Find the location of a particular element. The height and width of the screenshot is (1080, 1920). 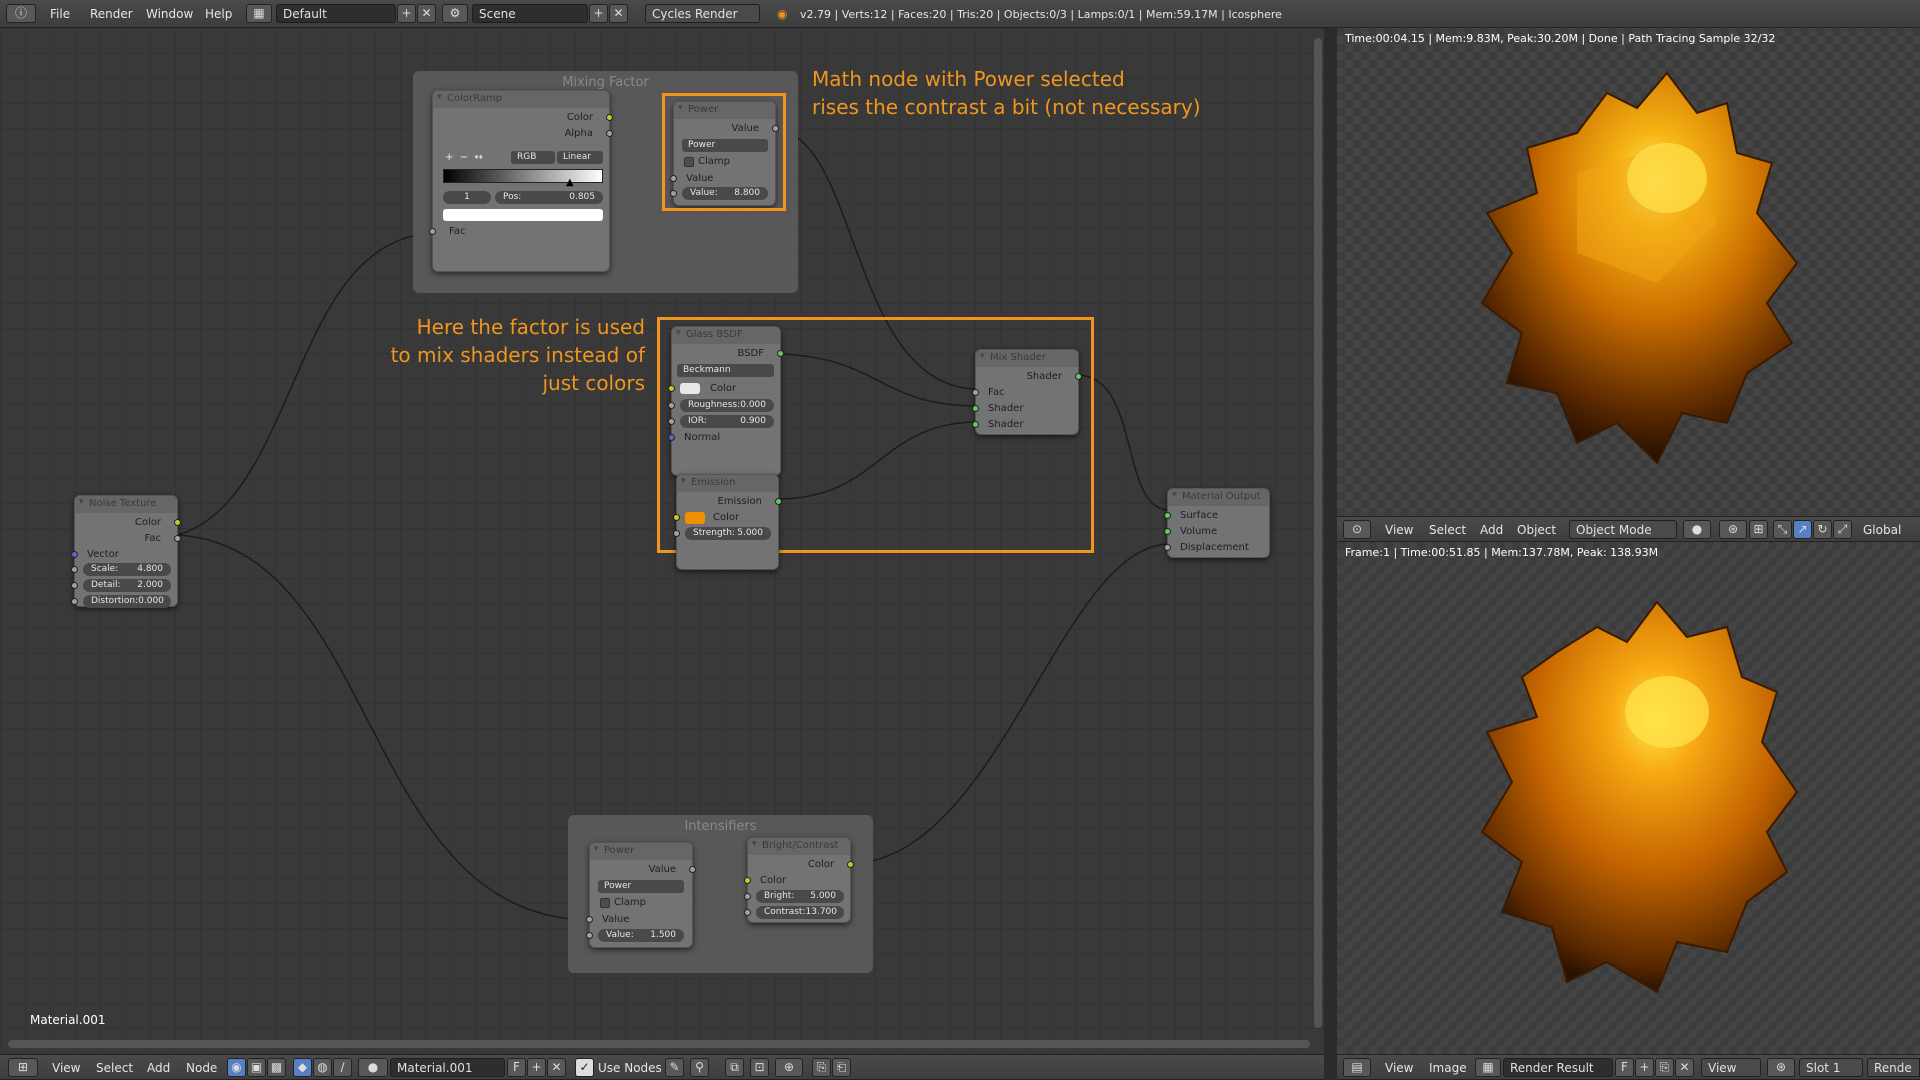

info-editor-icon: ⓘ is located at coordinates (21, 13).